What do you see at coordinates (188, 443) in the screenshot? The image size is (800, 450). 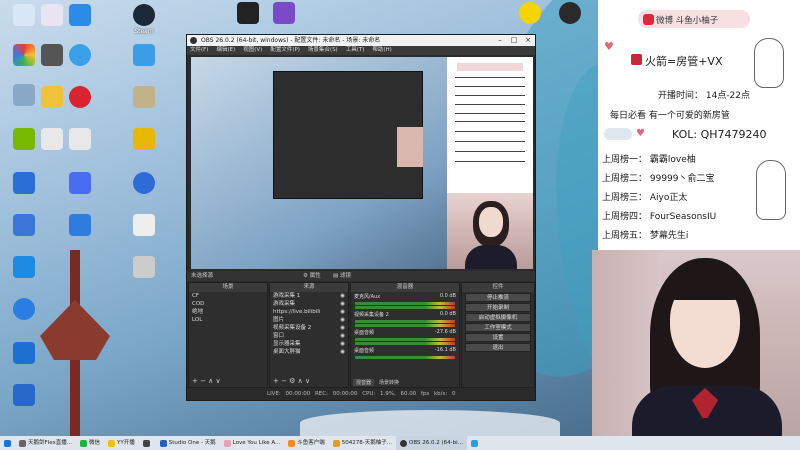 I see `taskbar-item: Studio One - 天鹅` at bounding box center [188, 443].